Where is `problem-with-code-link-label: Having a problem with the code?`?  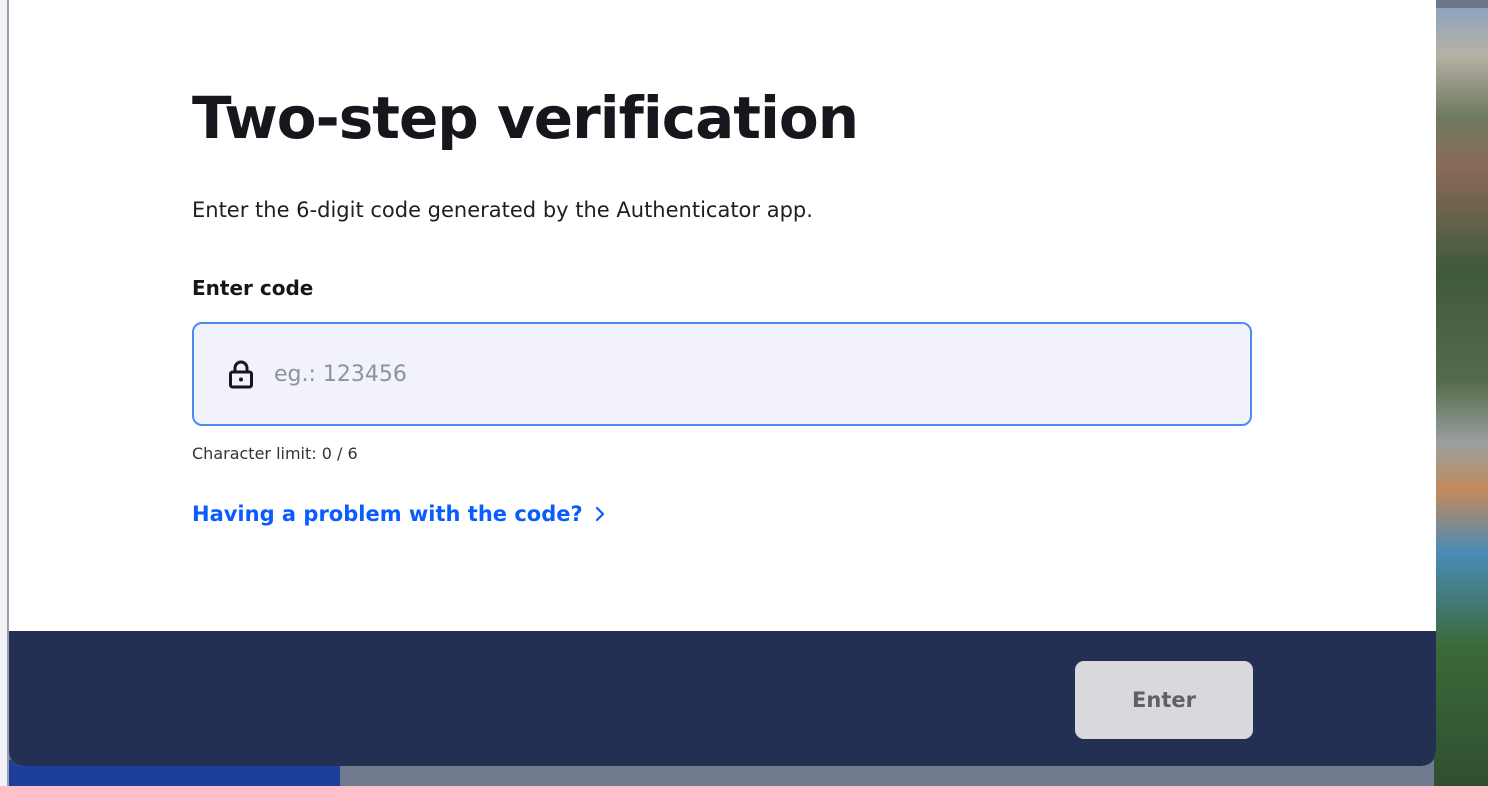
problem-with-code-link-label: Having a problem with the code? is located at coordinates (387, 514).